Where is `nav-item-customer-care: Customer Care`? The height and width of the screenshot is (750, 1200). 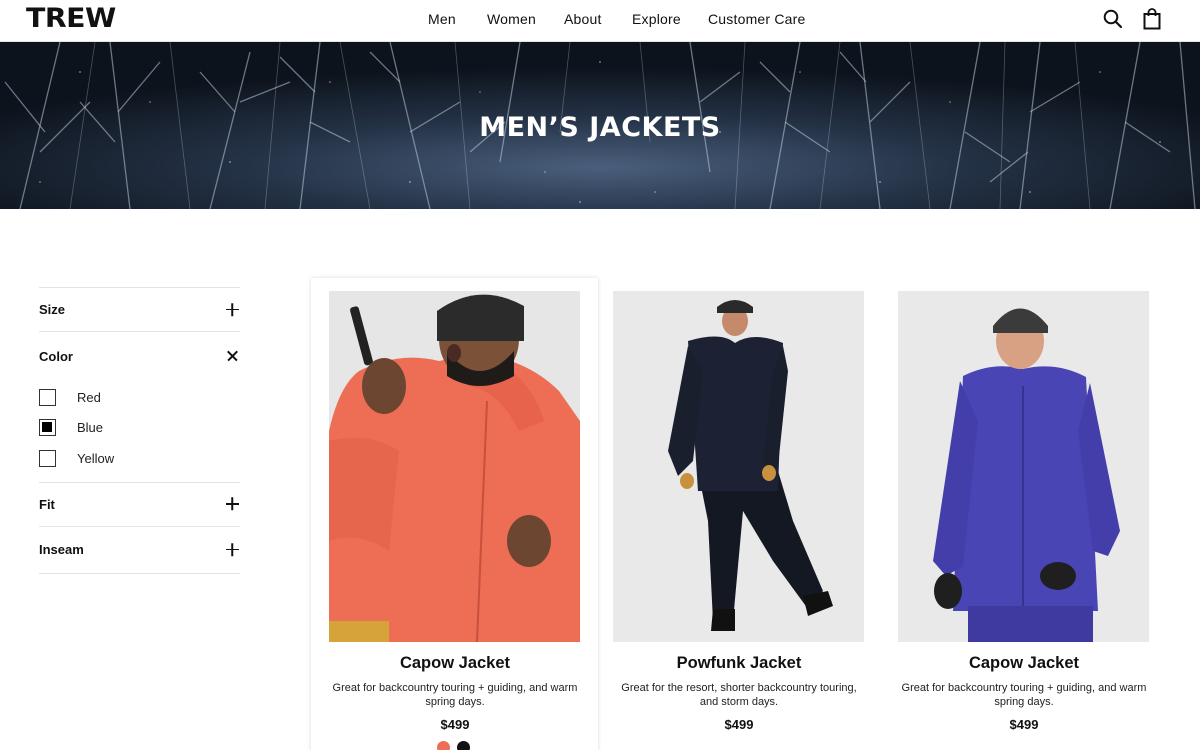 nav-item-customer-care: Customer Care is located at coordinates (757, 19).